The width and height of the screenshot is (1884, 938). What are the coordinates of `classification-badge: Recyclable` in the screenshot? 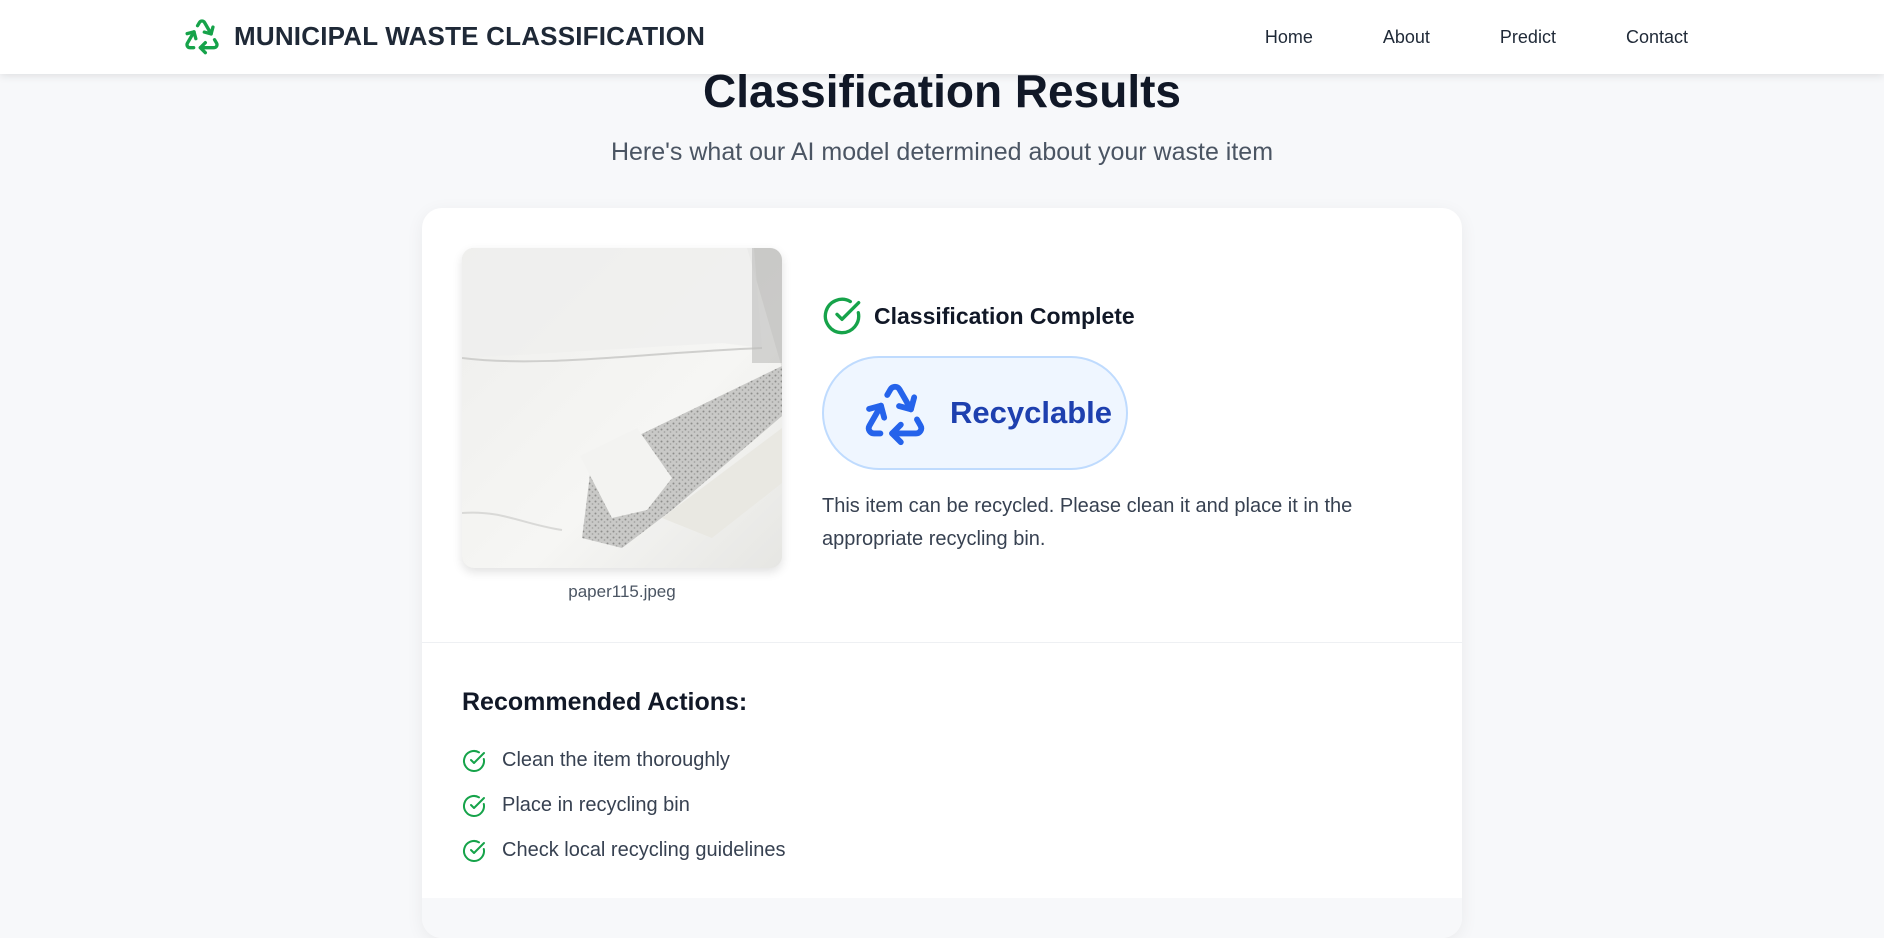 It's located at (975, 413).